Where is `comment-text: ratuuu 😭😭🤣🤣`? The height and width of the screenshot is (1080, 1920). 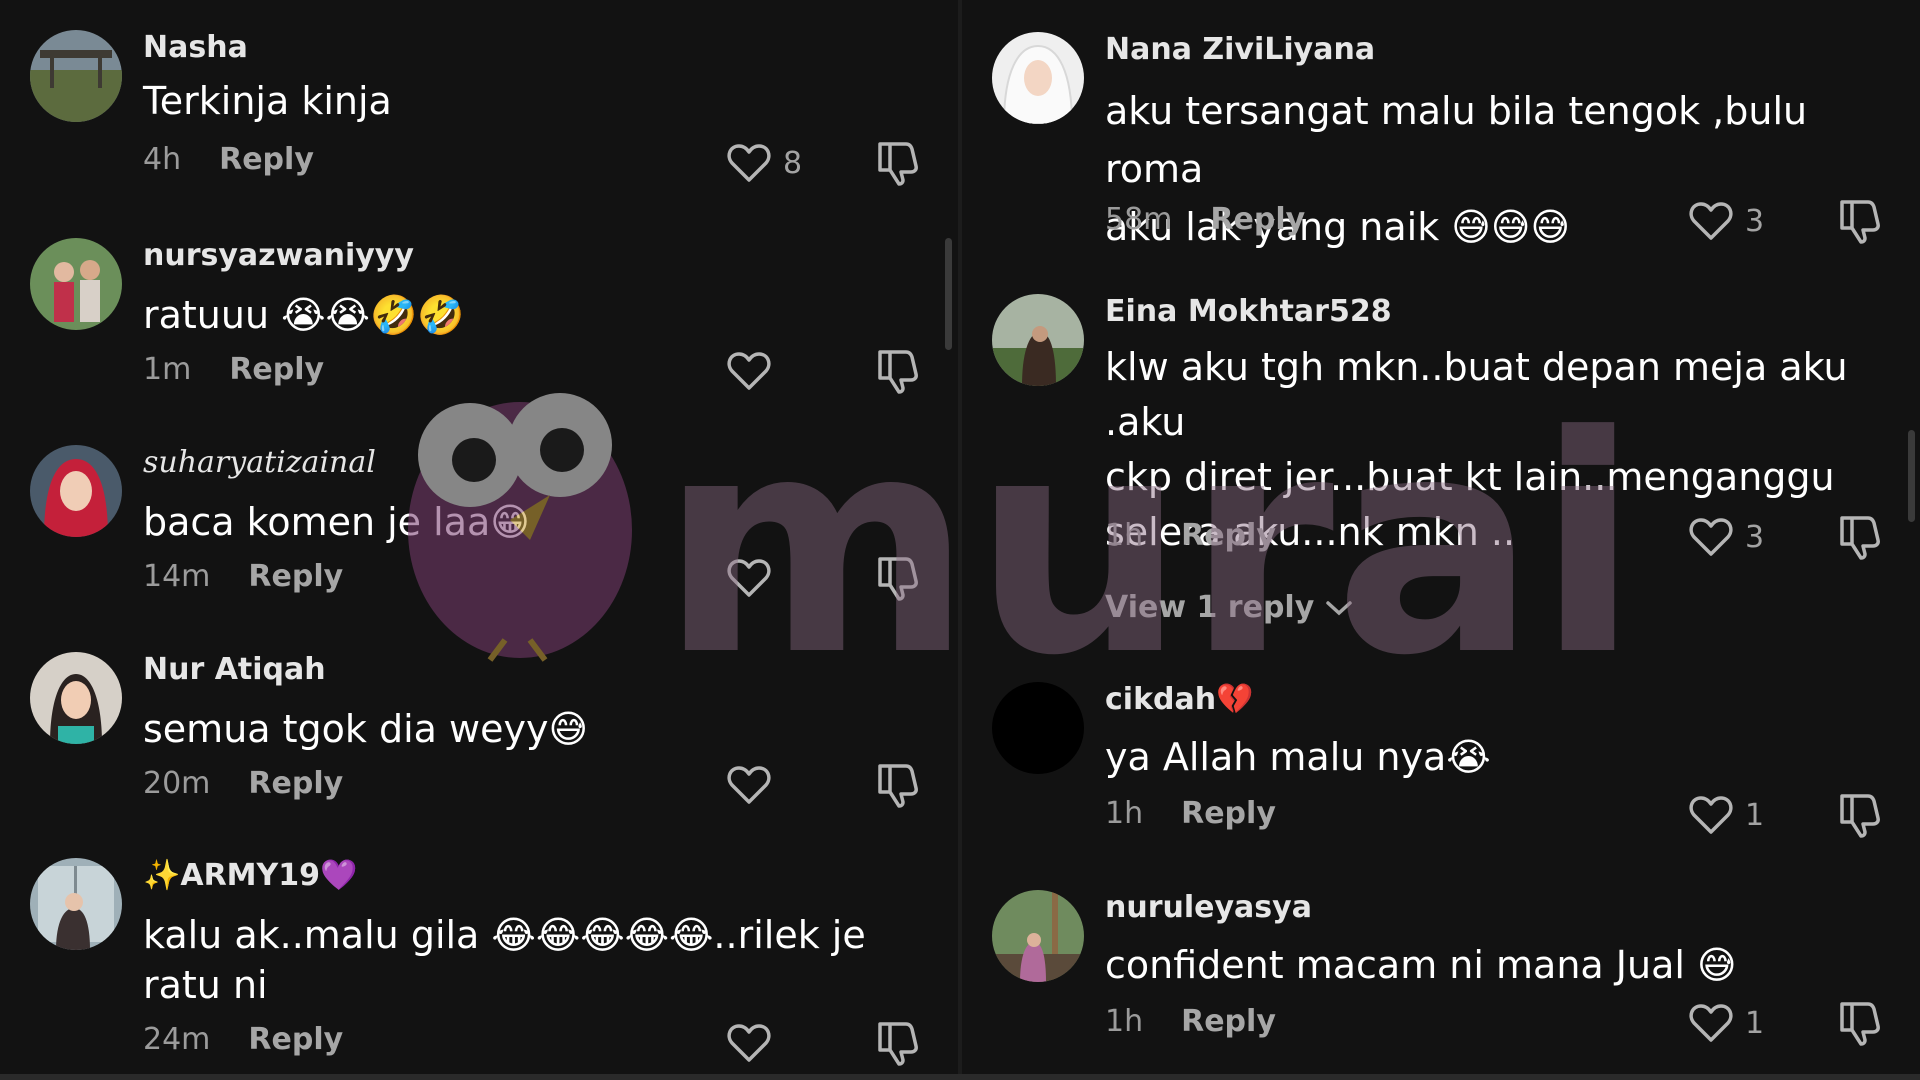
comment-text: ratuuu 😭😭🤣🤣 is located at coordinates (304, 315).